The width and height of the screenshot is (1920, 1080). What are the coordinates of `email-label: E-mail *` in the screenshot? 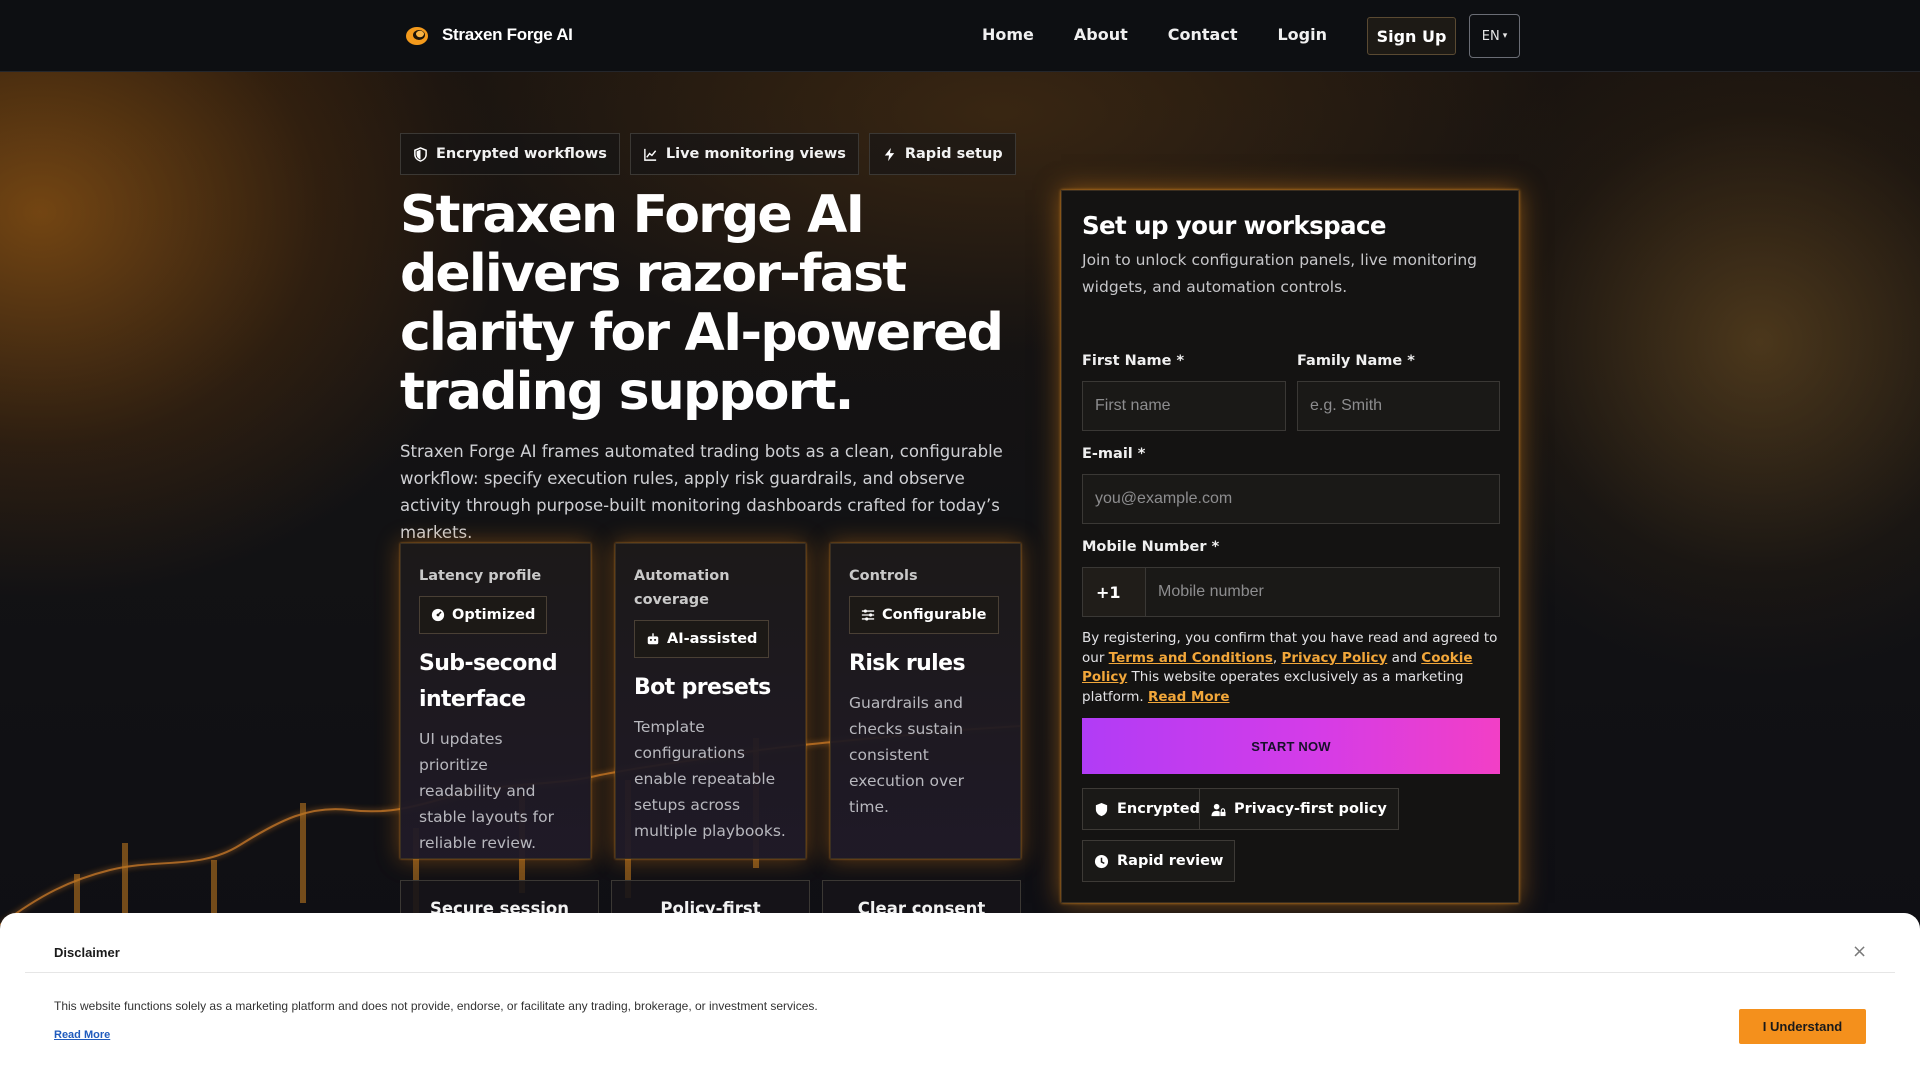 It's located at (1114, 454).